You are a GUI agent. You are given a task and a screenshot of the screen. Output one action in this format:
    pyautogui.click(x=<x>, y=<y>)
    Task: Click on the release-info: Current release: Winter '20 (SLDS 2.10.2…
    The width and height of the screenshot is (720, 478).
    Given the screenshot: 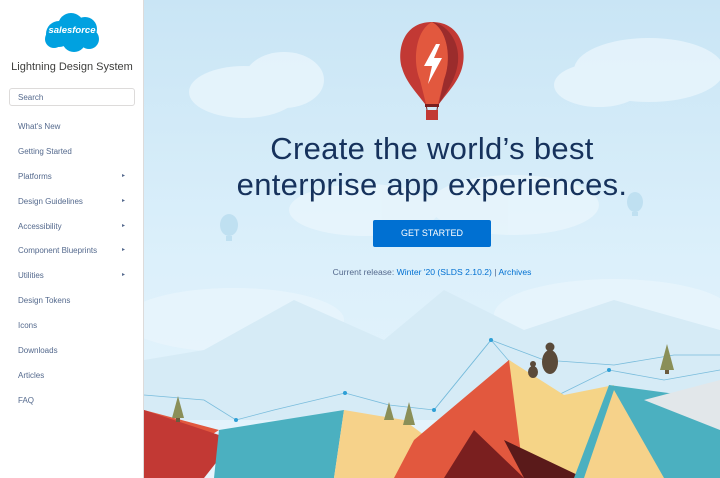 What is the action you would take?
    pyautogui.click(x=432, y=272)
    